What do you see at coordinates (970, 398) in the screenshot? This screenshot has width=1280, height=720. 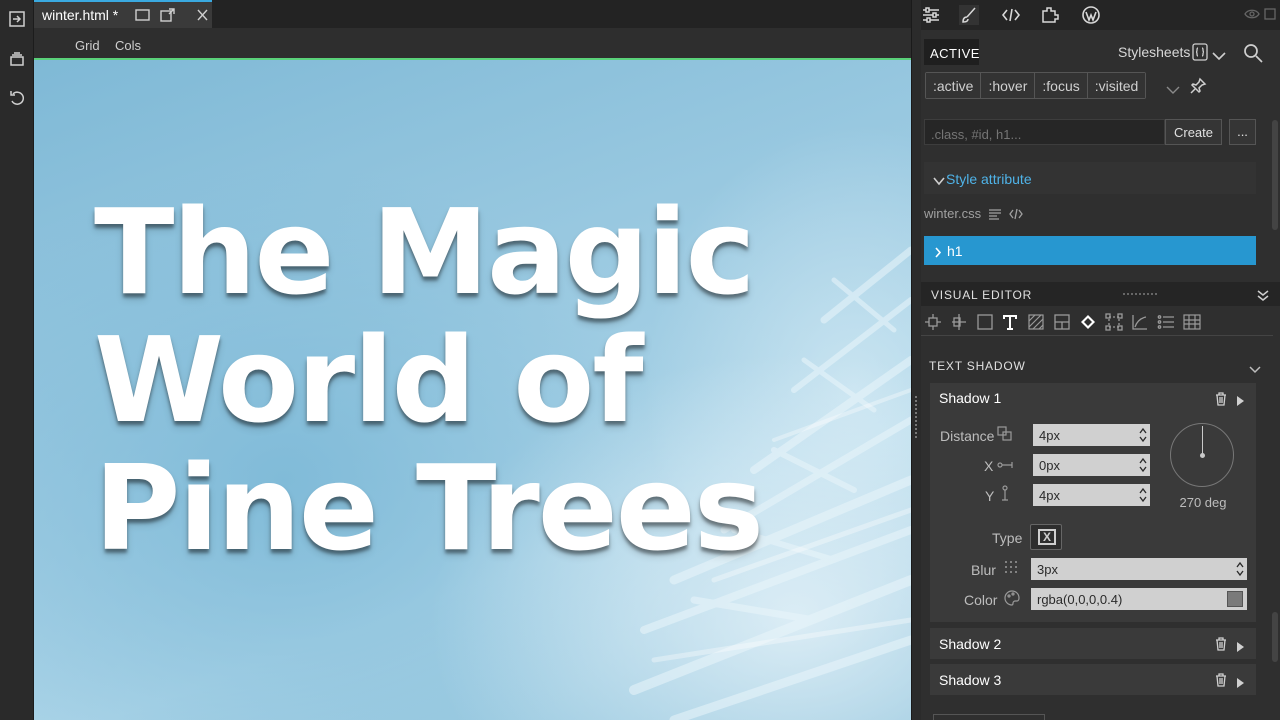 I see `shadow-1-title: Shadow 1` at bounding box center [970, 398].